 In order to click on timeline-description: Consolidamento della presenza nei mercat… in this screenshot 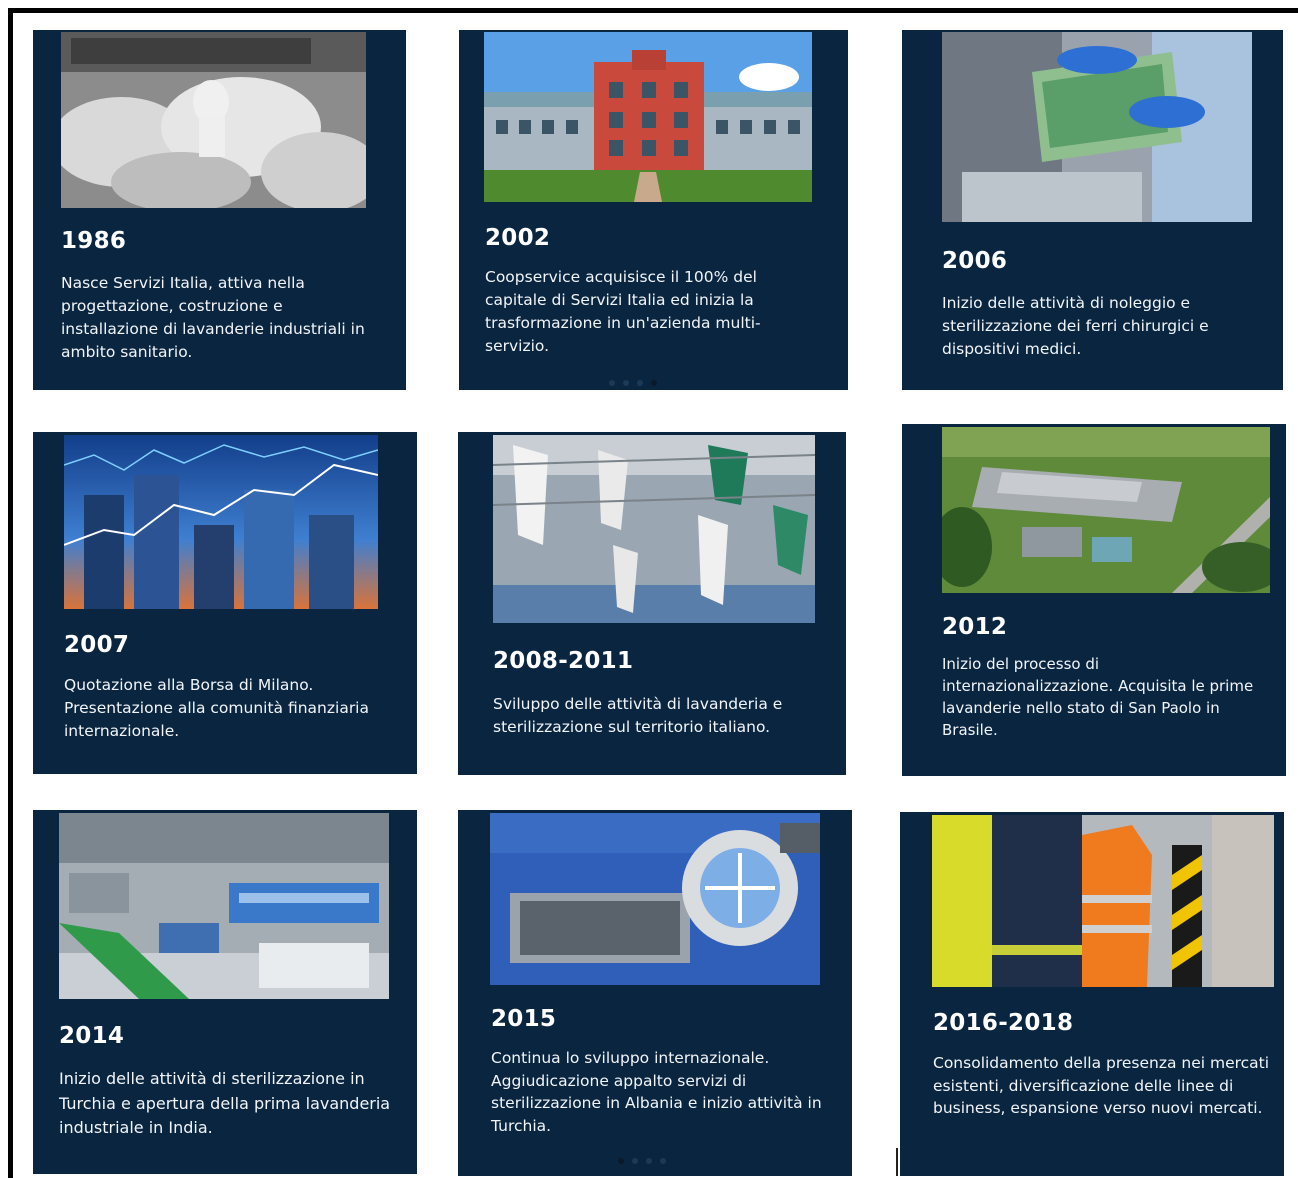, I will do `click(1101, 1085)`.